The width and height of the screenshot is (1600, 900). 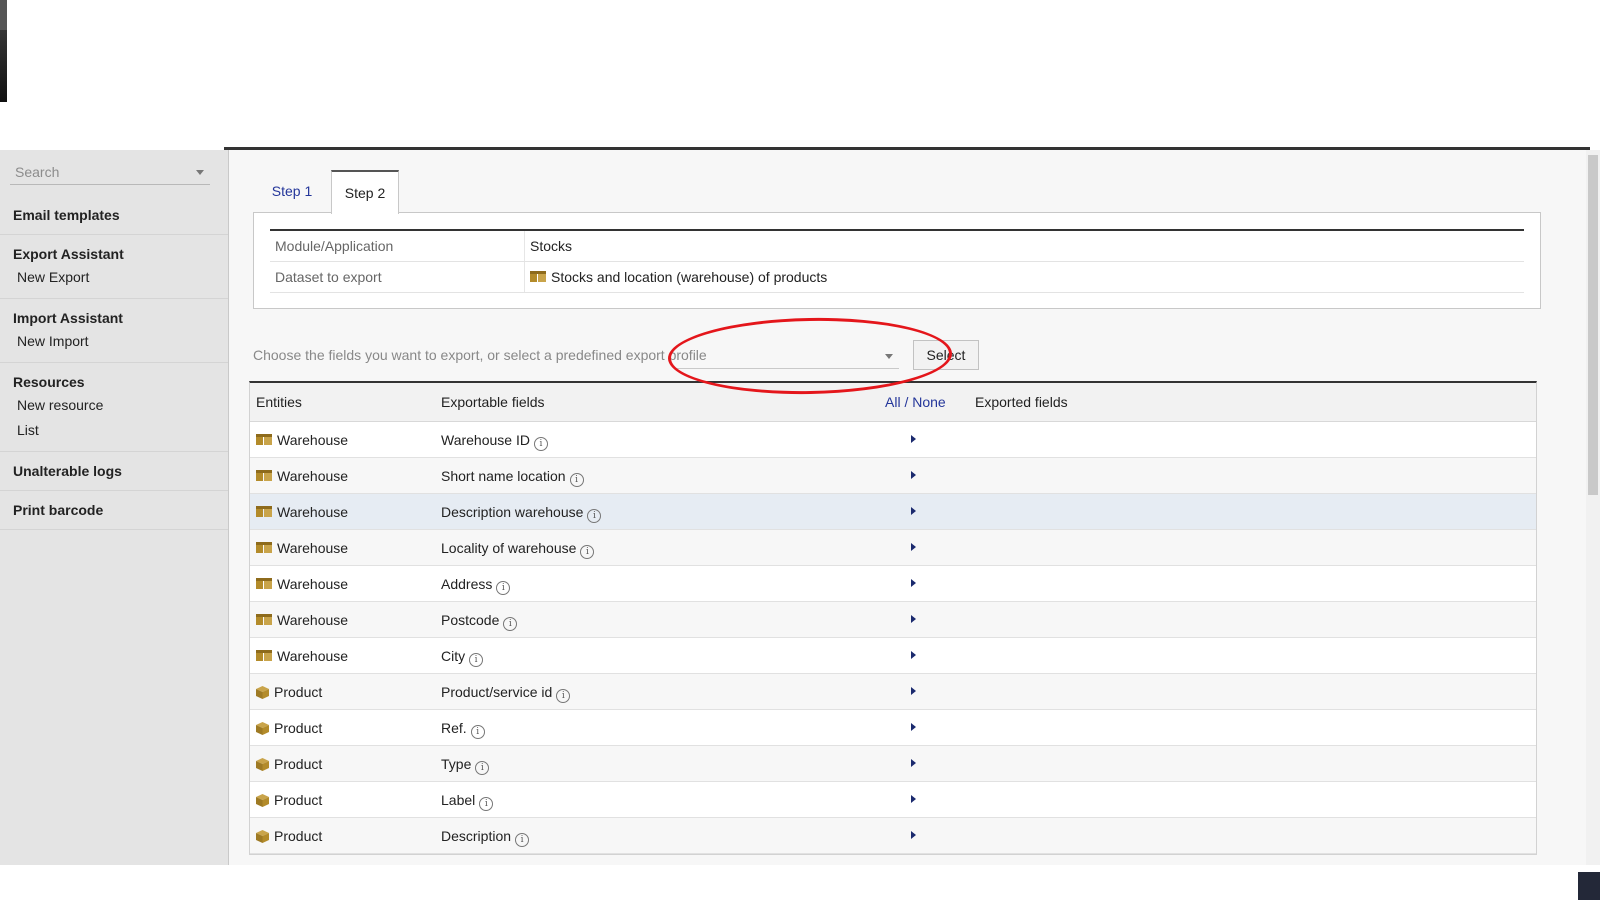 I want to click on field-cell: Warehouse ID i, so click(x=494, y=441).